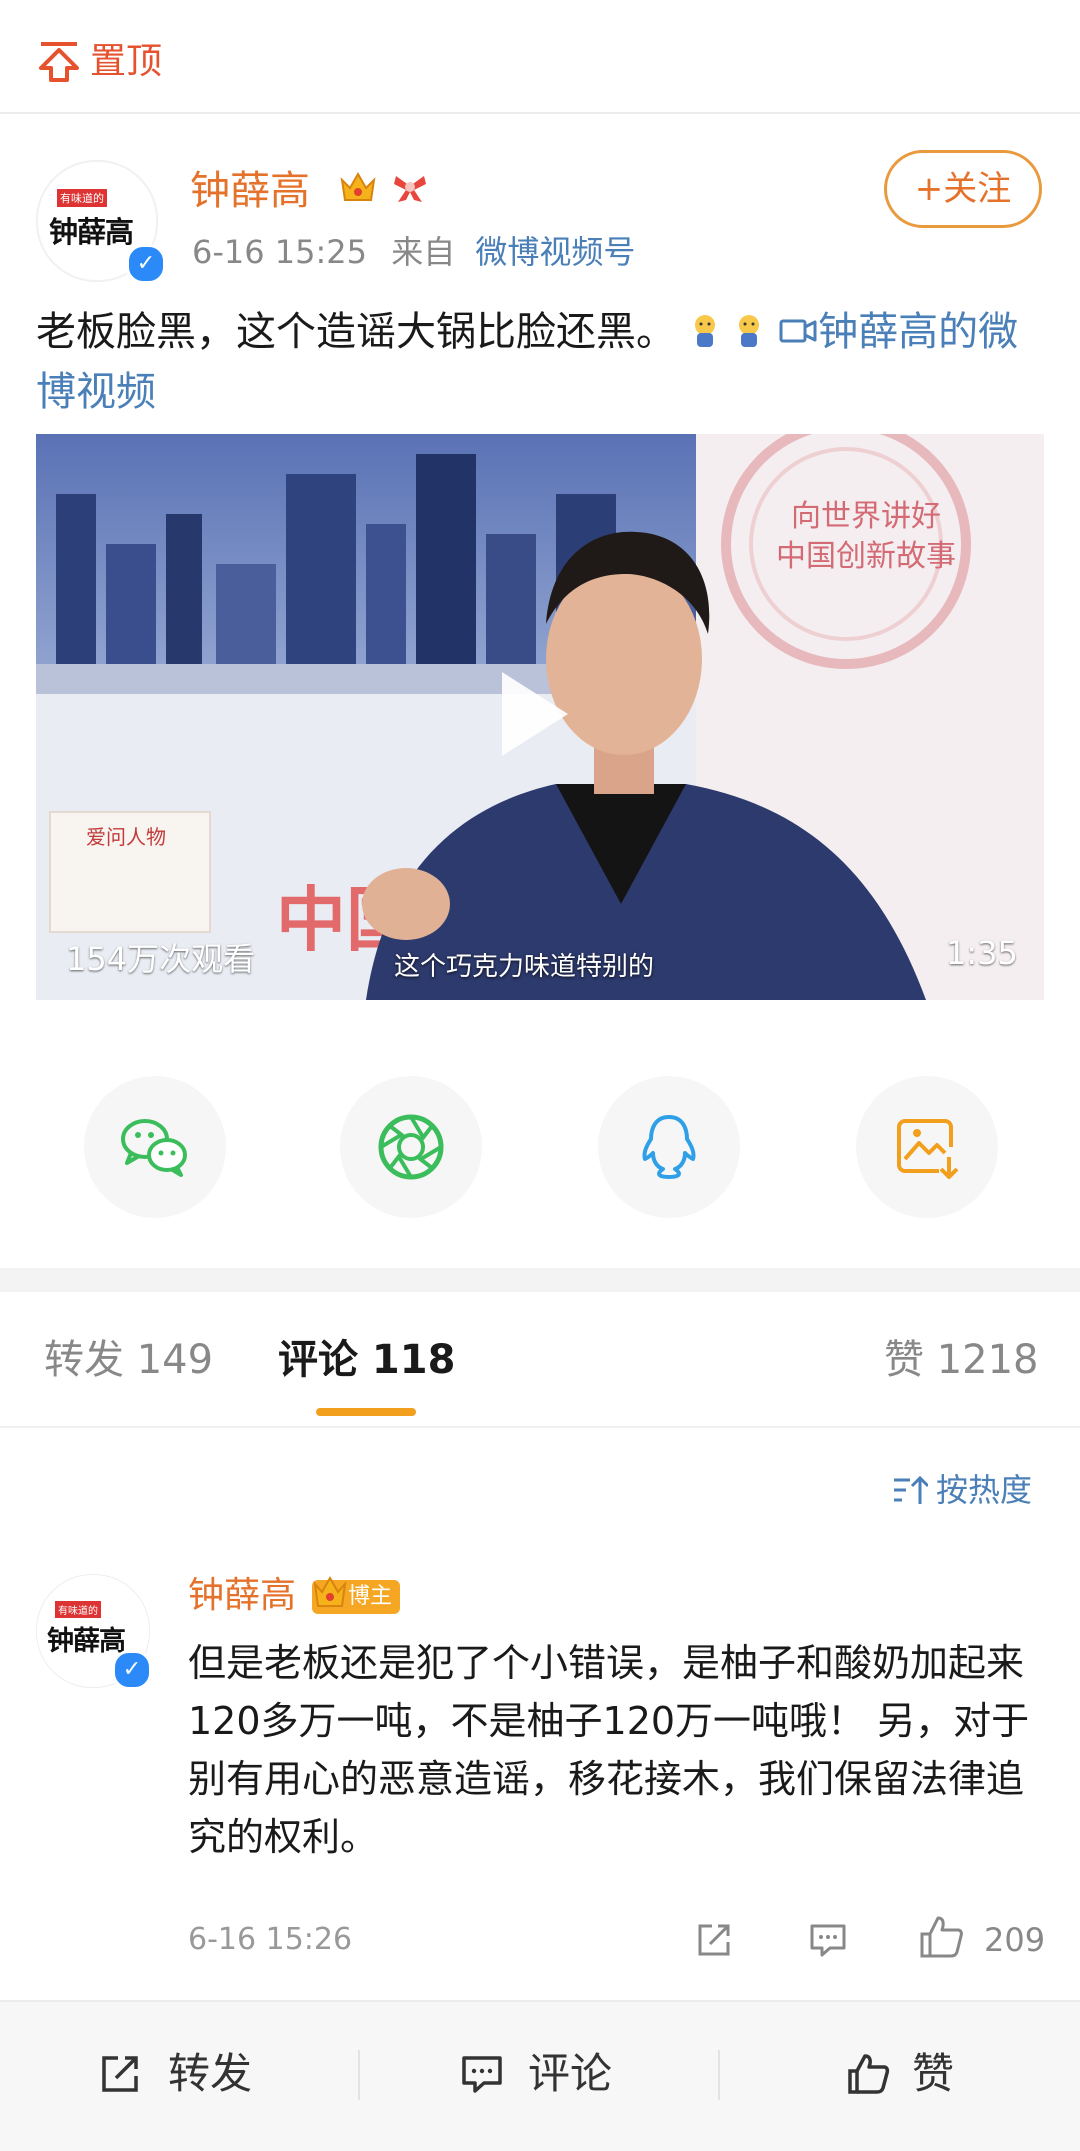 Image resolution: width=1080 pixels, height=2151 pixels. Describe the element at coordinates (126, 62) in the screenshot. I see `pin-label: 置顶` at that location.